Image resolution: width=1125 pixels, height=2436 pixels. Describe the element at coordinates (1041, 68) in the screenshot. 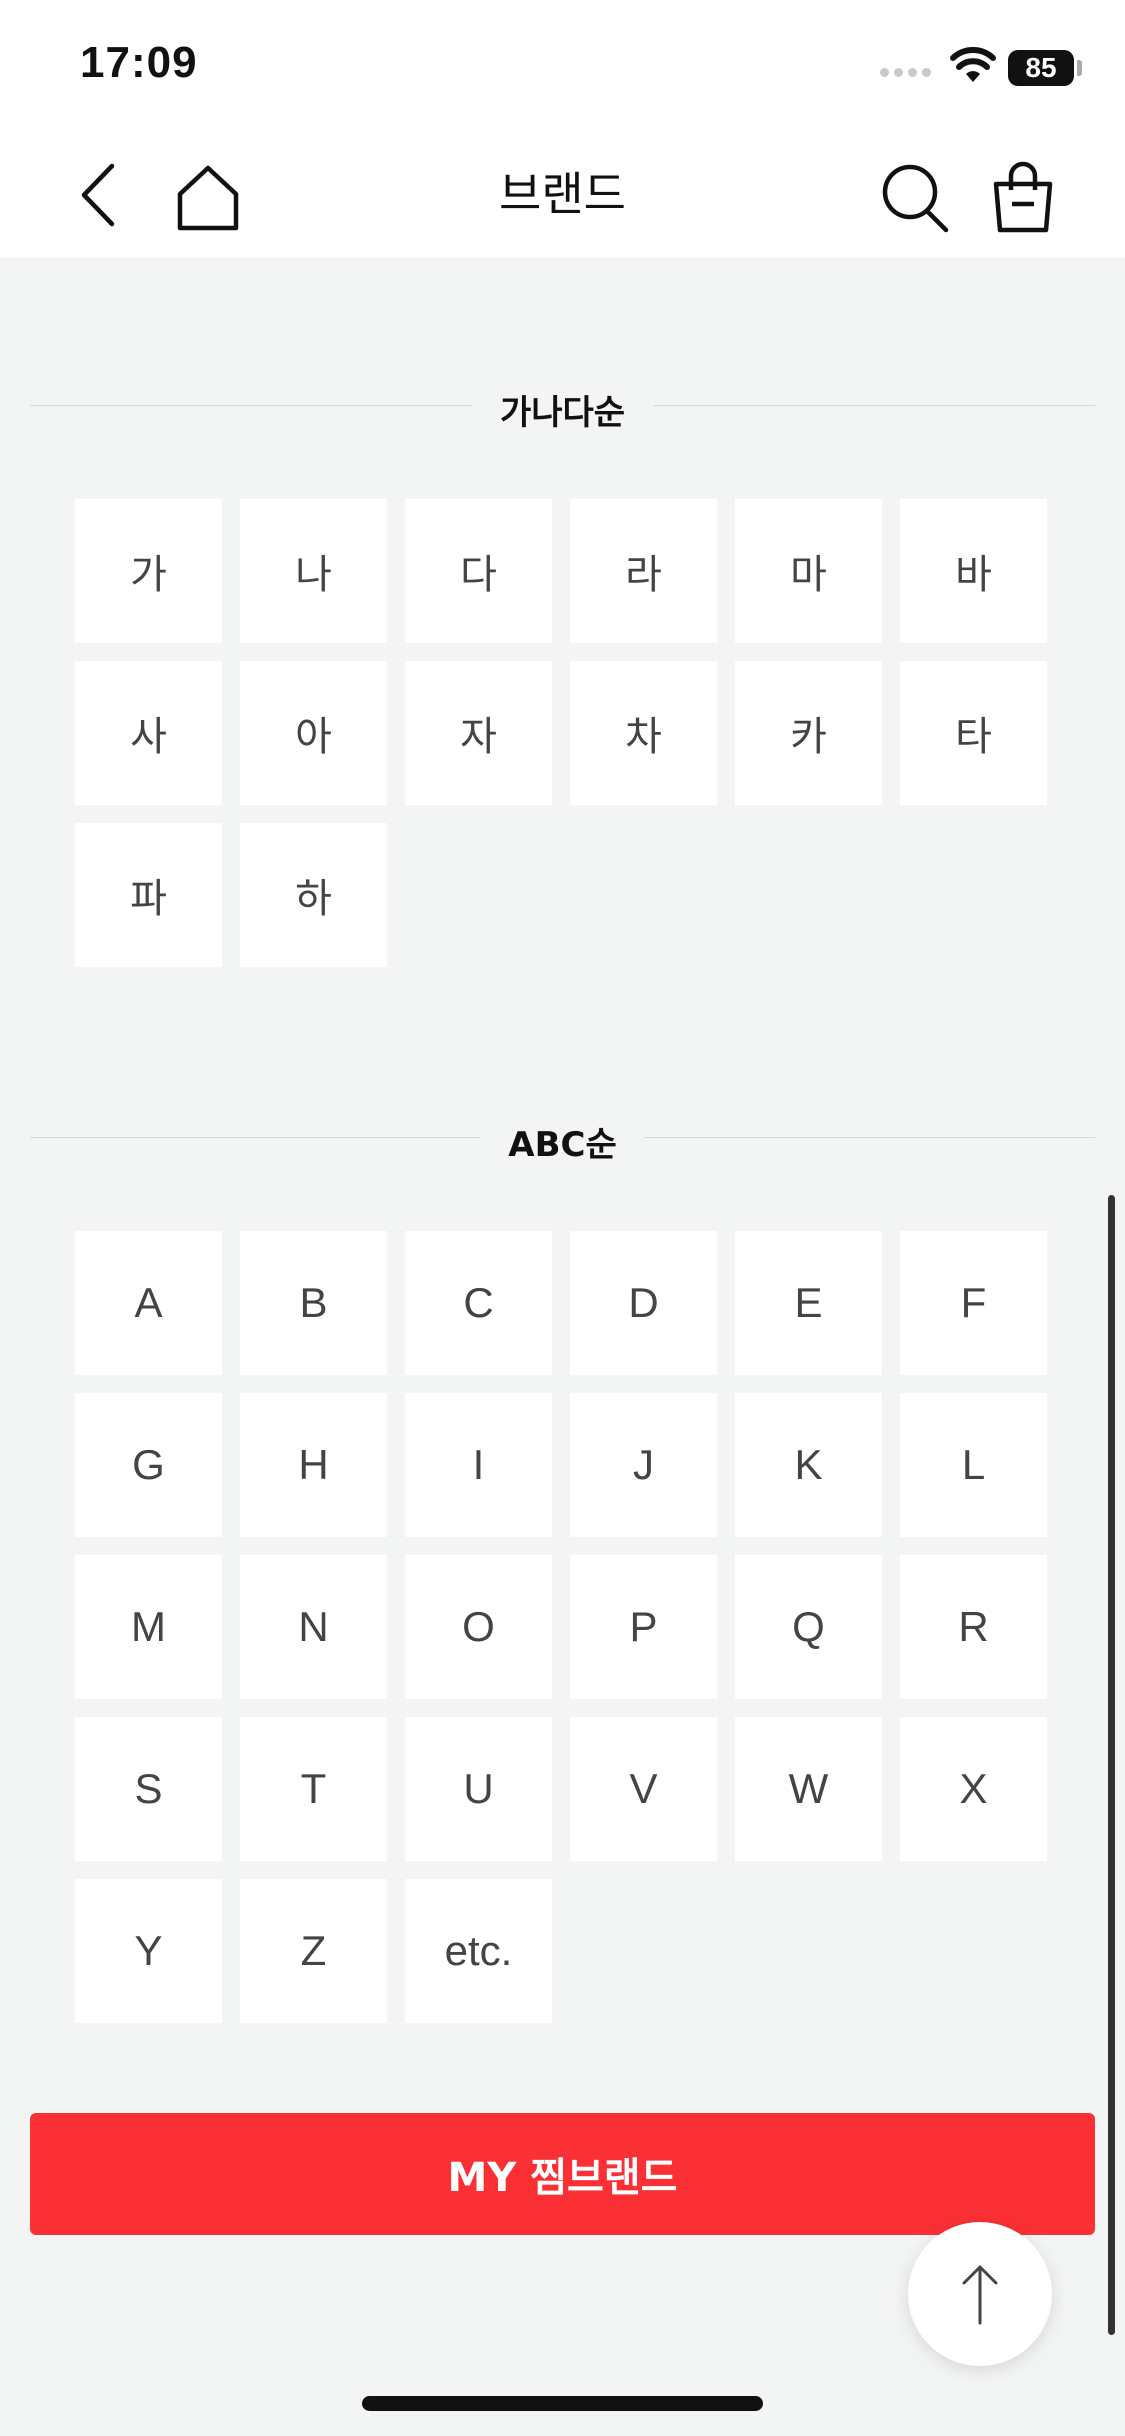

I see `battery-indicator: 85` at that location.